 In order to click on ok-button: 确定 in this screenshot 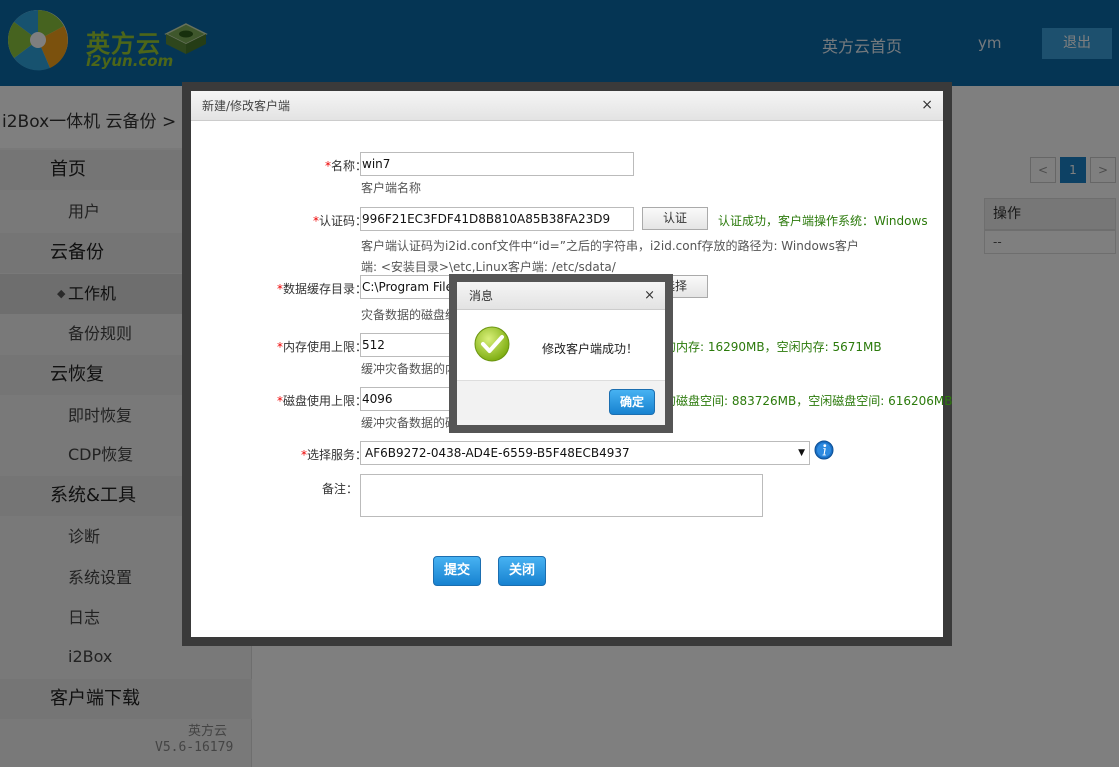, I will do `click(632, 402)`.